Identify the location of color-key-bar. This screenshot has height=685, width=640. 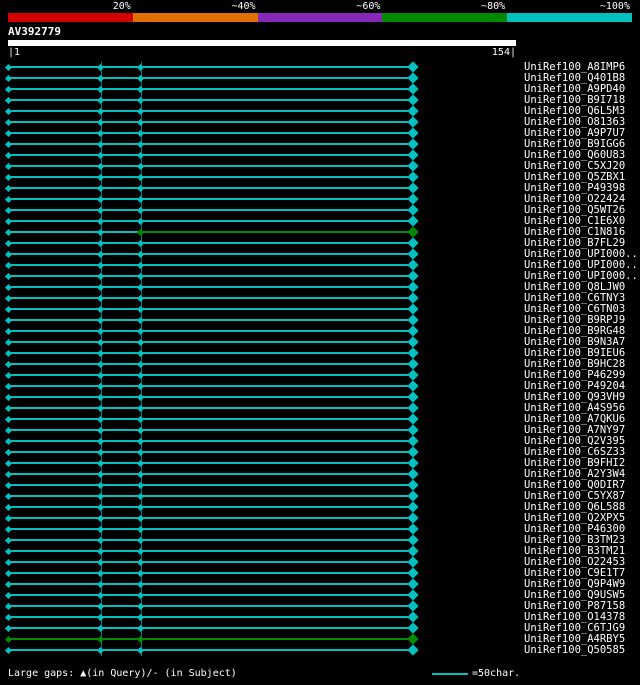
(320, 17).